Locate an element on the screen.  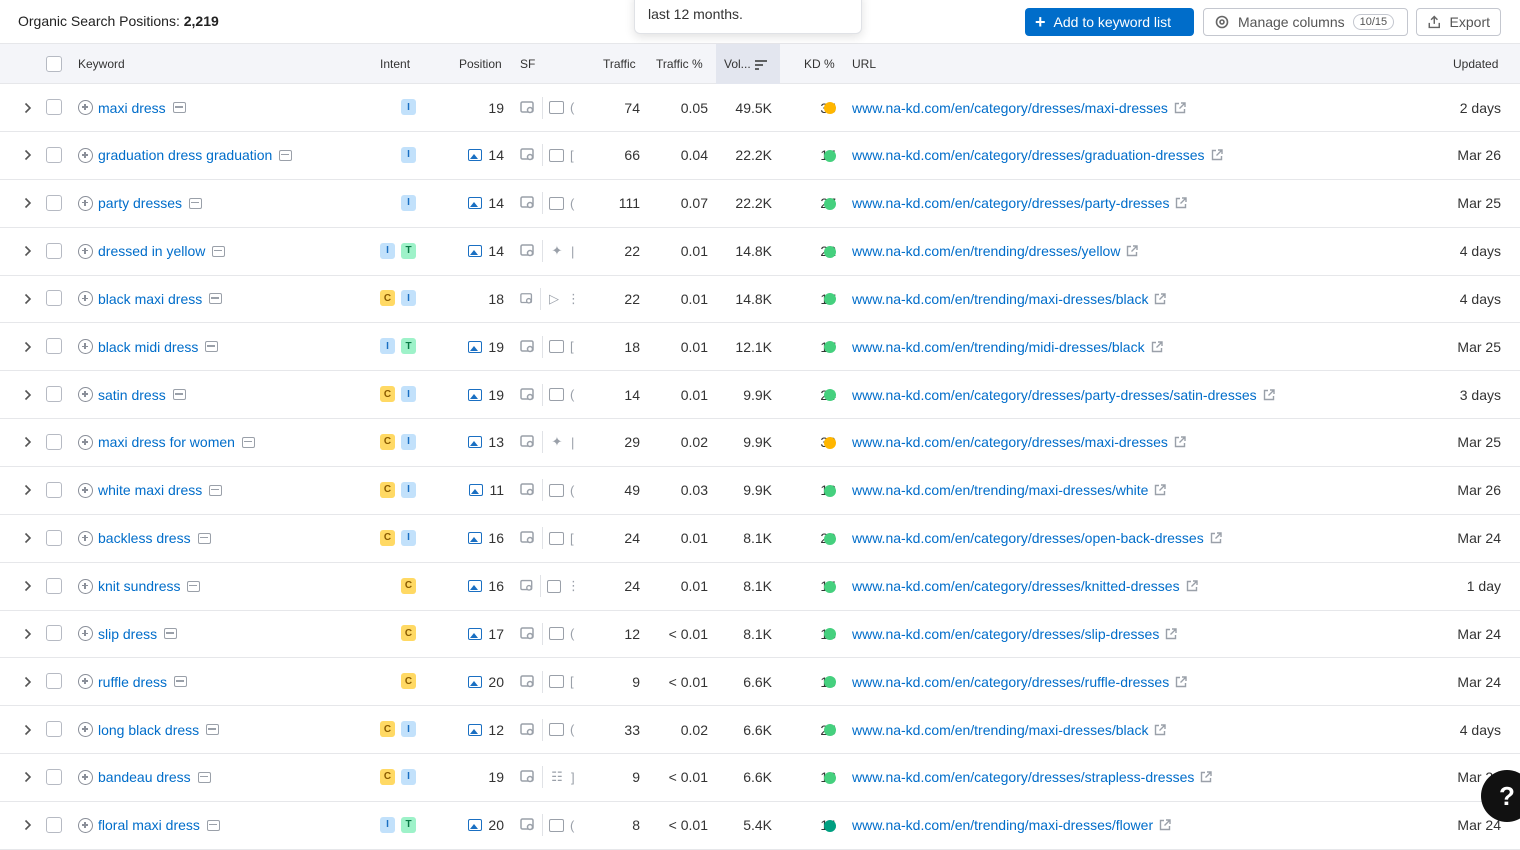
column-traffic-percent: Traffic % is located at coordinates (679, 64).